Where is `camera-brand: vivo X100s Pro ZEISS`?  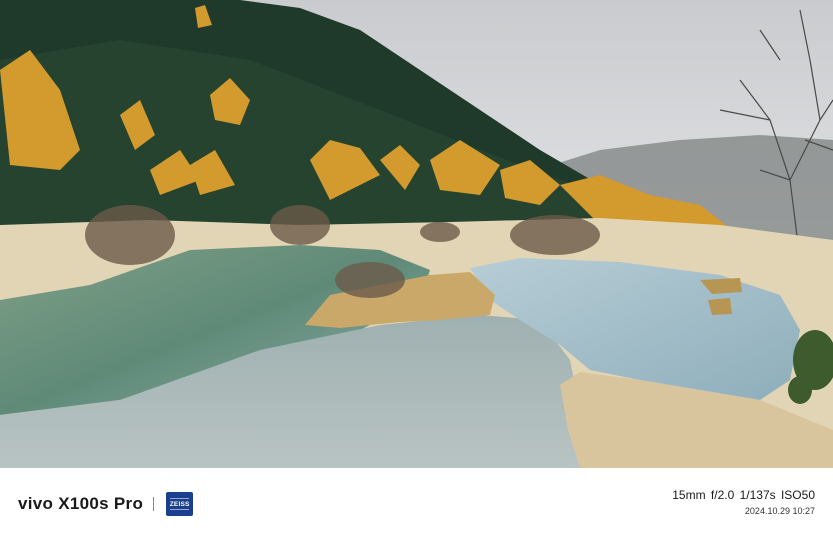
camera-brand: vivo X100s Pro ZEISS is located at coordinates (106, 504).